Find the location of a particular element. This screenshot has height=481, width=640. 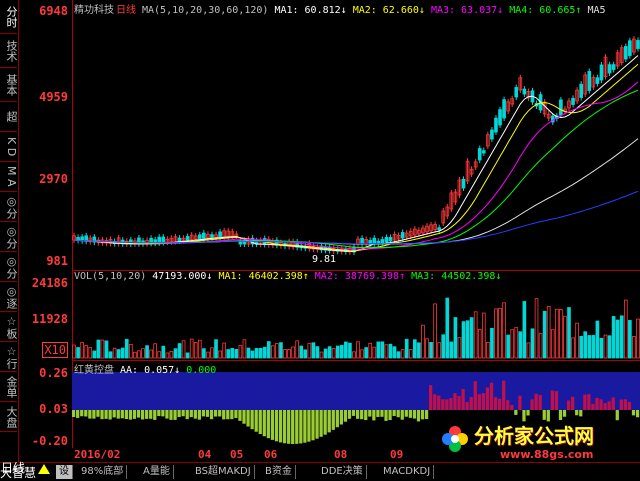

tab-98-bottom: 98%底部 is located at coordinates (103, 472).